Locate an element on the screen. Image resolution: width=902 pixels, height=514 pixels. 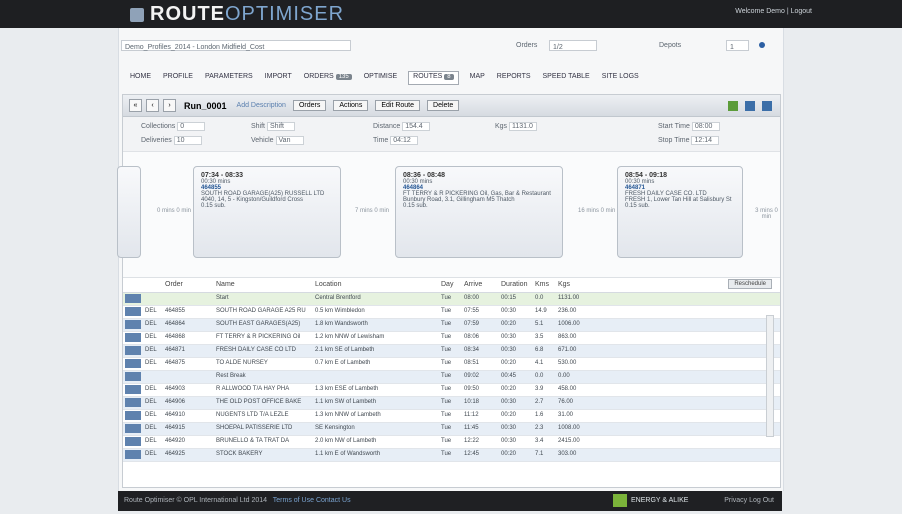
cell-loc: 0.5 km Wimbledon is located at coordinates (340, 311).